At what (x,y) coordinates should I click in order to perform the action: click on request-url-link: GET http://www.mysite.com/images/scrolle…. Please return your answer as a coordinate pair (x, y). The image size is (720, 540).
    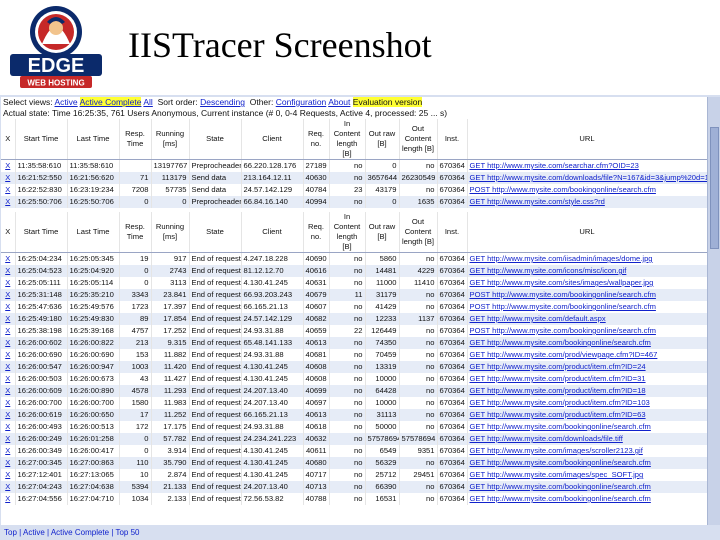
    Looking at the image, I should click on (587, 451).